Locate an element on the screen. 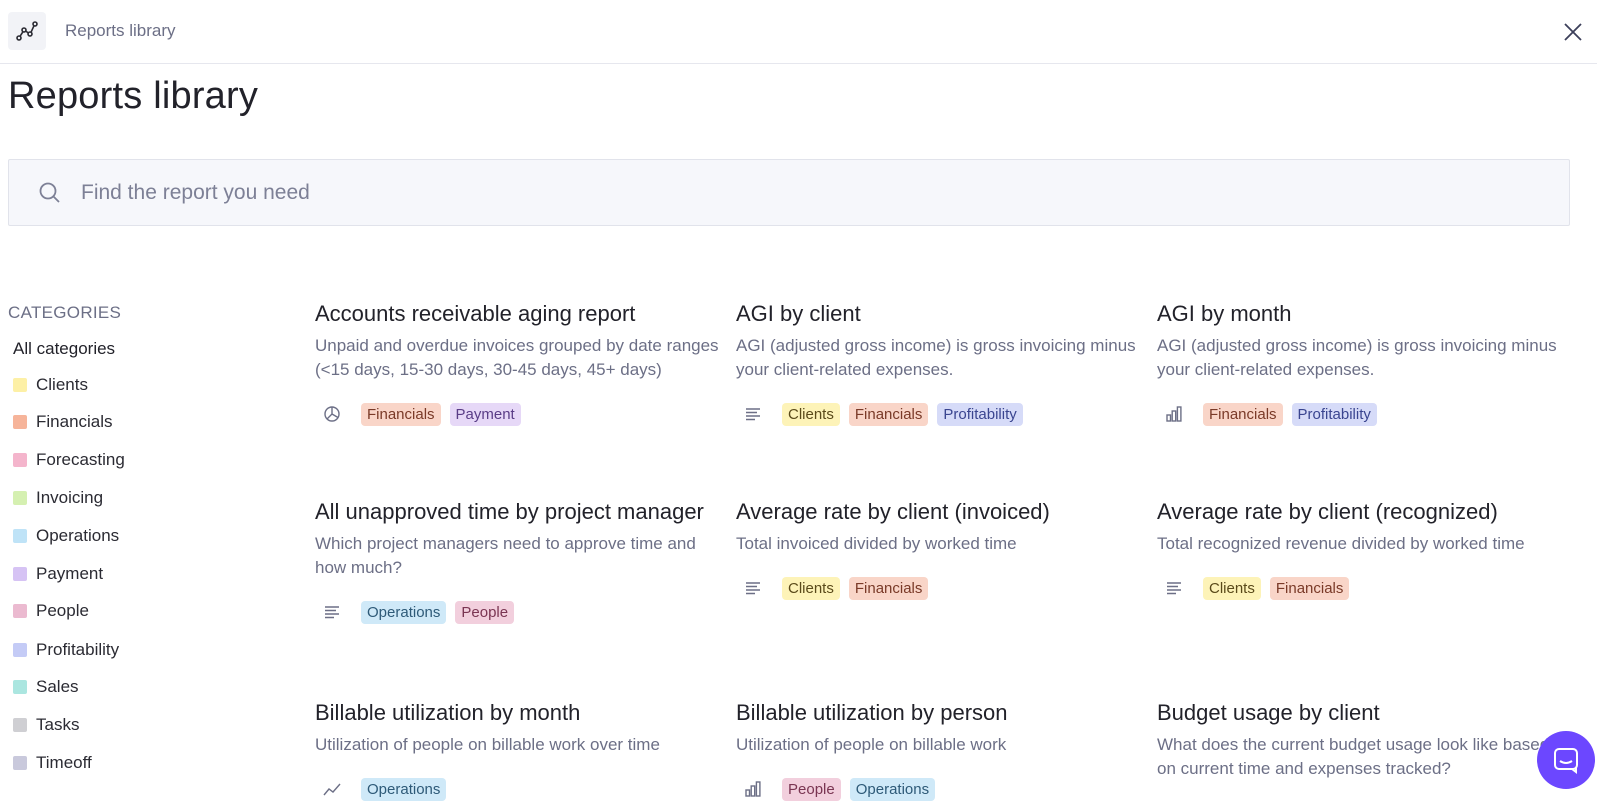  report-title: AGI by month is located at coordinates (1224, 313).